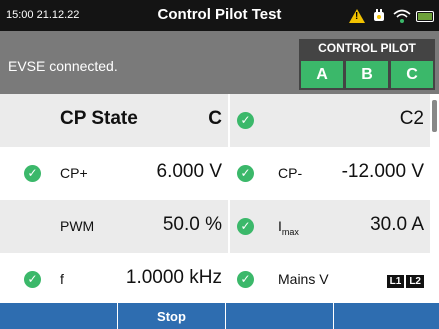  What do you see at coordinates (379, 16) in the screenshot?
I see `plug-icon` at bounding box center [379, 16].